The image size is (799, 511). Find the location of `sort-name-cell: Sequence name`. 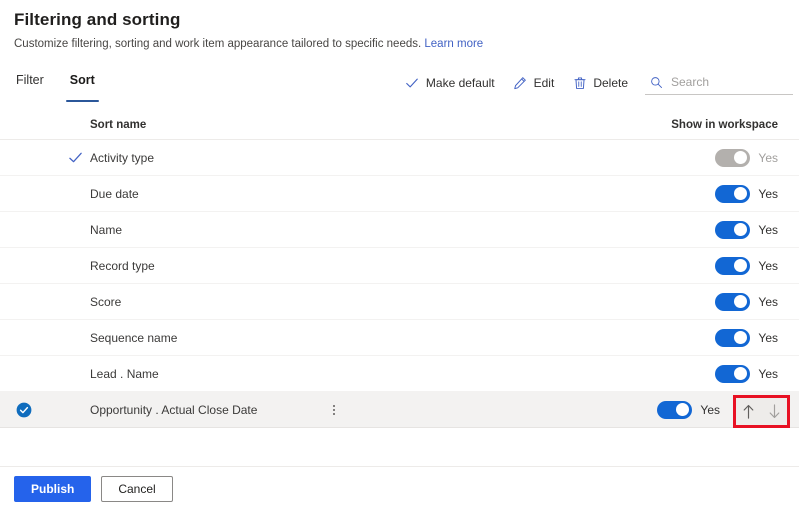

sort-name-cell: Sequence name is located at coordinates (134, 337).